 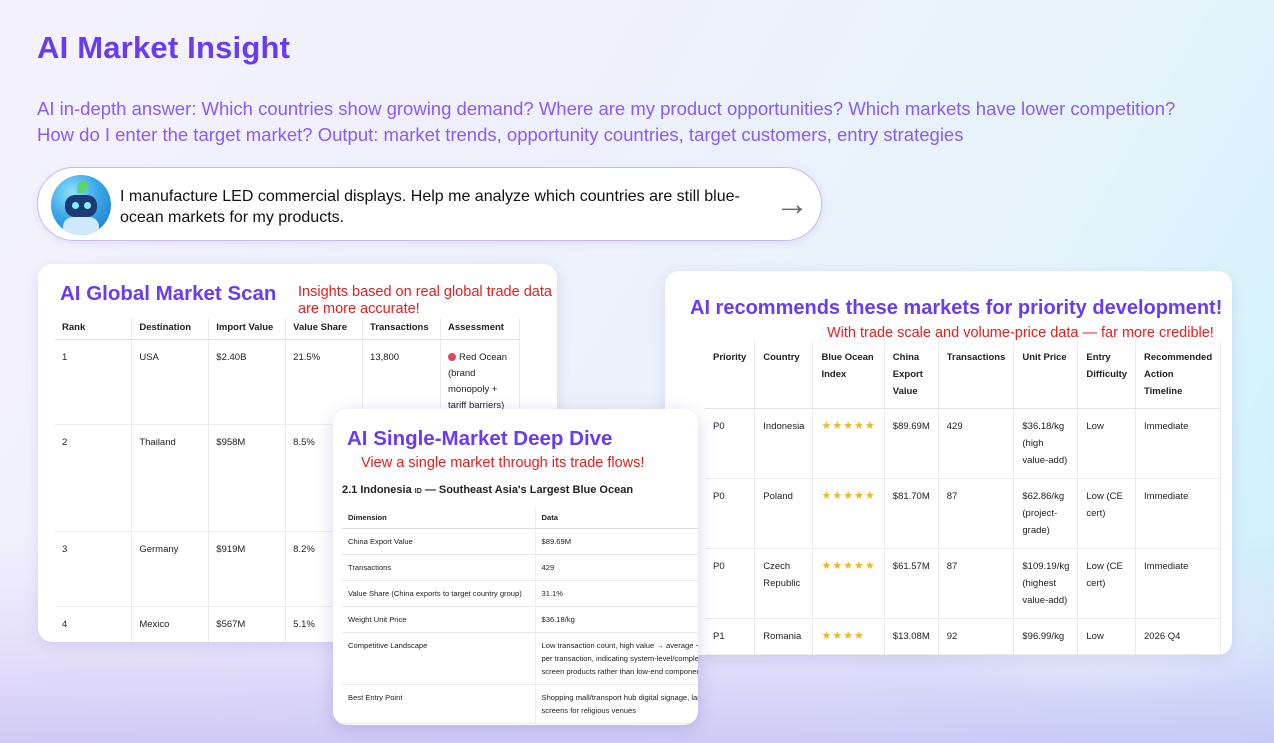 I want to click on col-assessment: Assessment, so click(x=480, y=329).